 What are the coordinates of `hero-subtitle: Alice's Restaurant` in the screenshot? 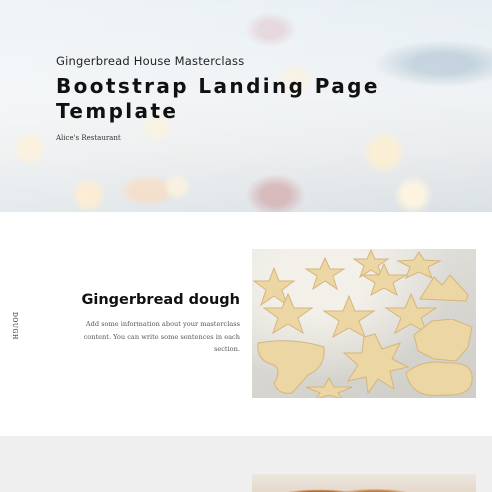 It's located at (88, 138).